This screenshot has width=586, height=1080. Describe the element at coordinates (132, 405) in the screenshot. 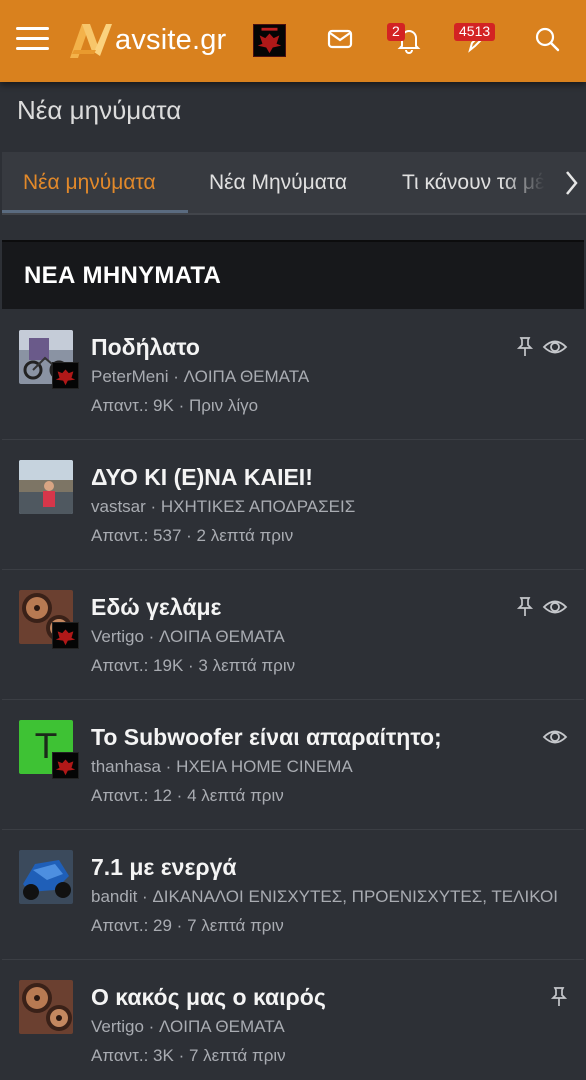

I see `thread-replies: Απαντ.: 9K` at that location.